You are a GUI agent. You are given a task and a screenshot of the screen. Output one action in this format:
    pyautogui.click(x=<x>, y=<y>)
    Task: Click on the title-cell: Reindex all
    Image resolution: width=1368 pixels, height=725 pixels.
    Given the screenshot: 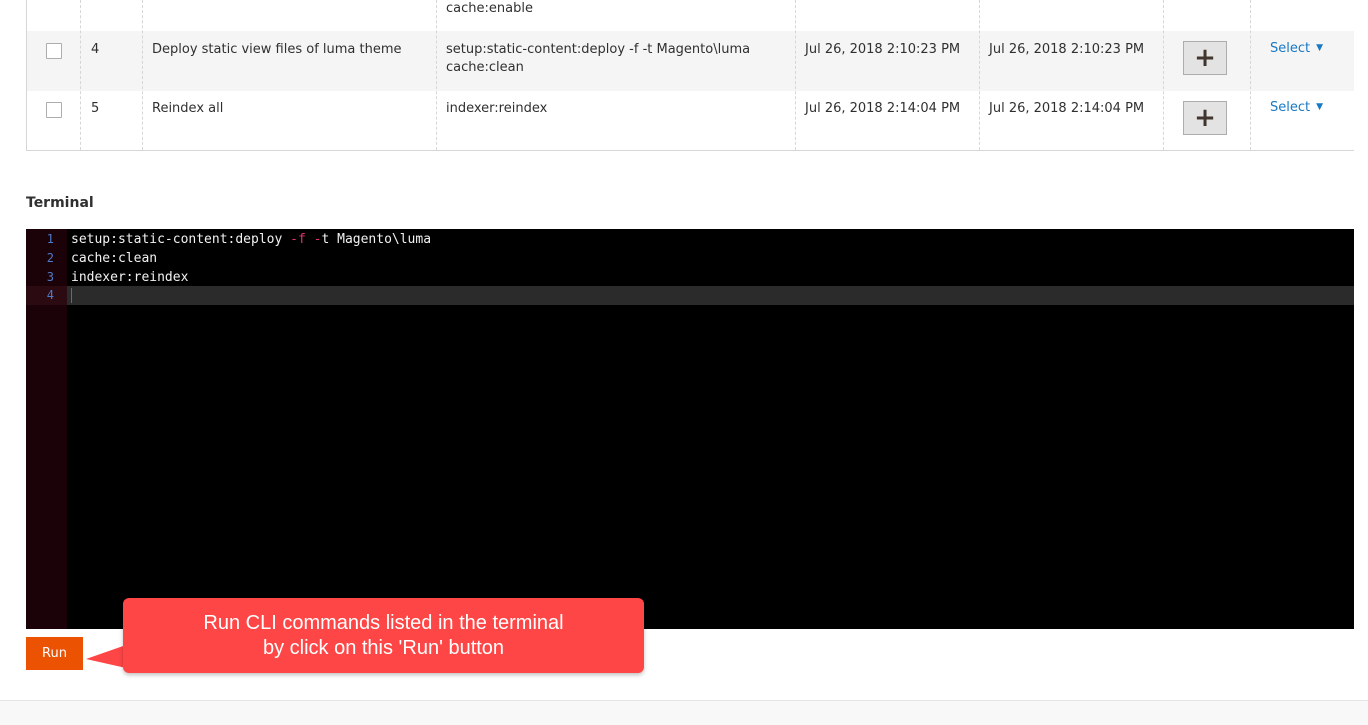 What is the action you would take?
    pyautogui.click(x=188, y=108)
    